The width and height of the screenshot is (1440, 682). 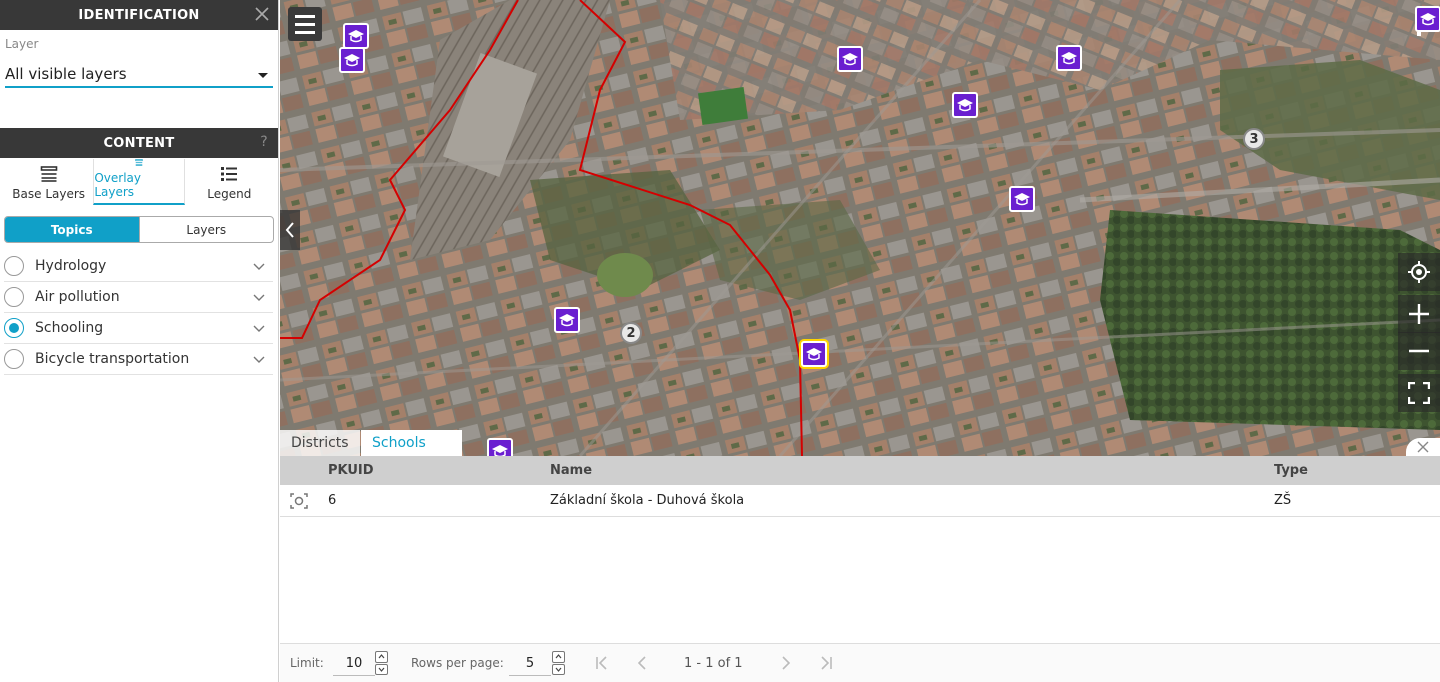 I want to click on fullscreen-icon, so click(x=1419, y=393).